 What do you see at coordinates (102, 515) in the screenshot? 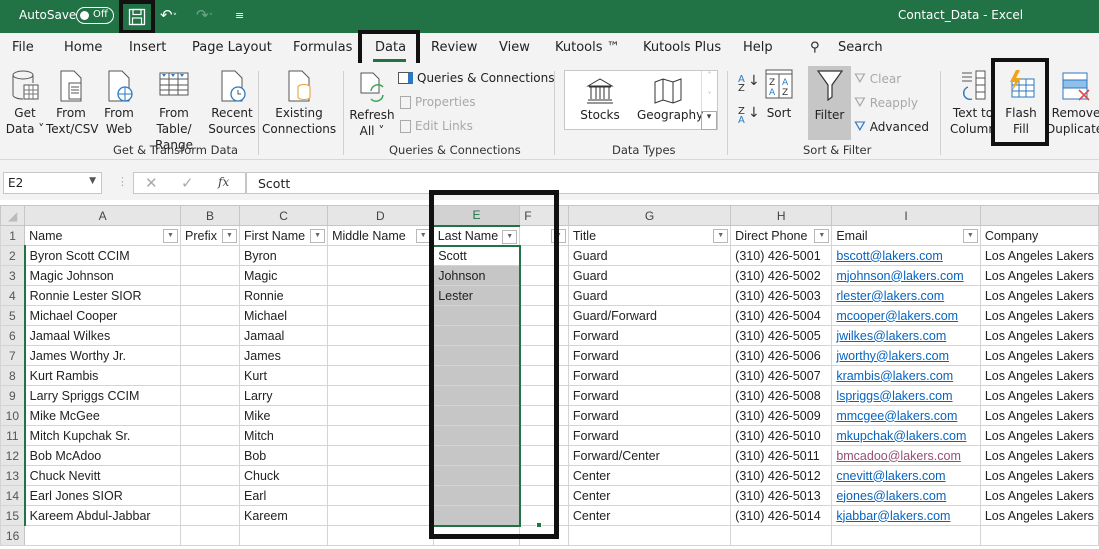
I see `cell-name: Kareem Abdul-Jabbar` at bounding box center [102, 515].